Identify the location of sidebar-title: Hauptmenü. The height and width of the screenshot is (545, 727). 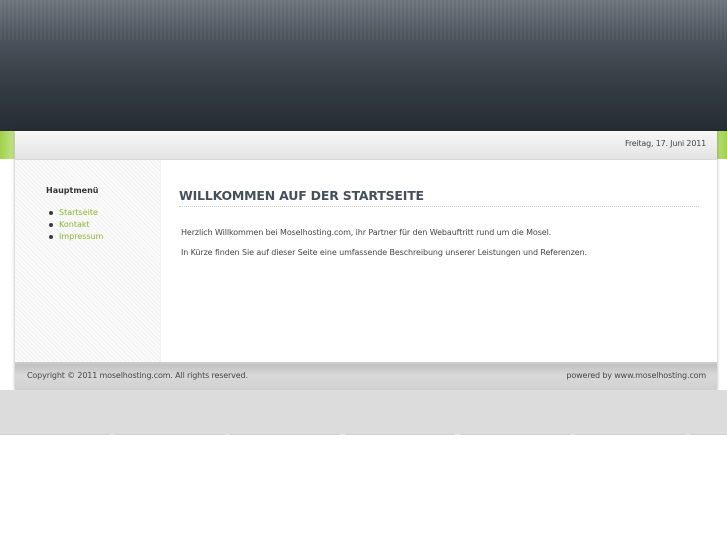
(72, 190).